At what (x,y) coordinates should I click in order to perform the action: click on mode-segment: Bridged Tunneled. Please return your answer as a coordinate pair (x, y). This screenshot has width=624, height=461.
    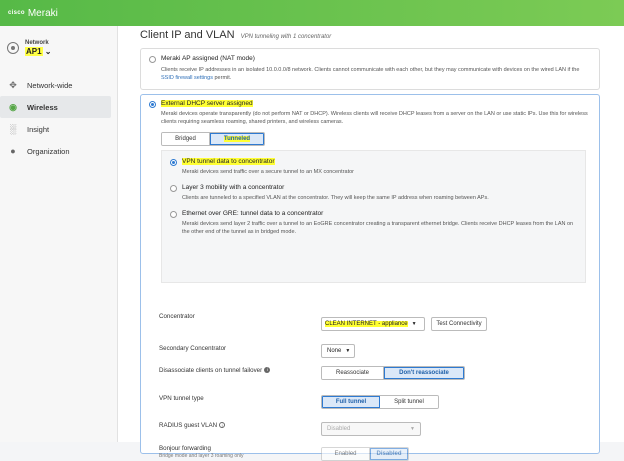
    Looking at the image, I should click on (213, 139).